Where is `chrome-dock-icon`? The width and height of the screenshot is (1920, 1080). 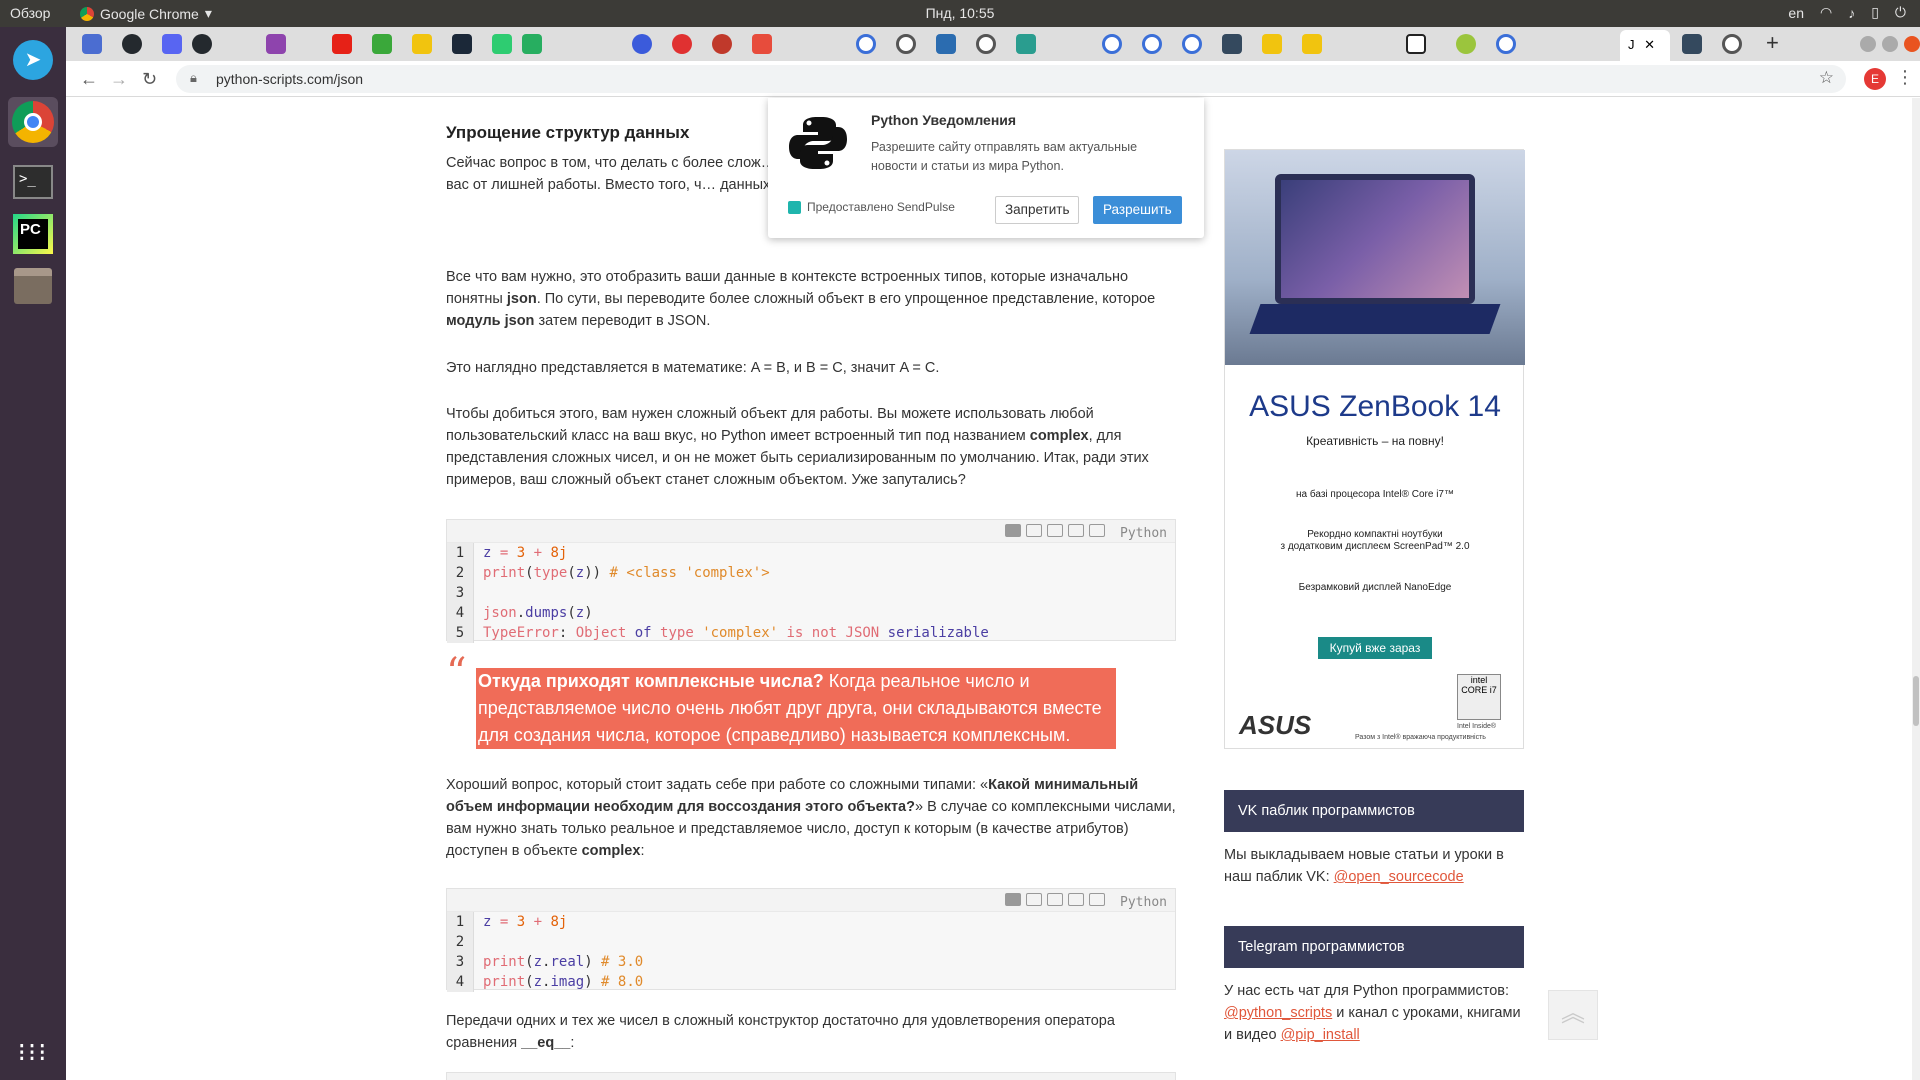 chrome-dock-icon is located at coordinates (33, 122).